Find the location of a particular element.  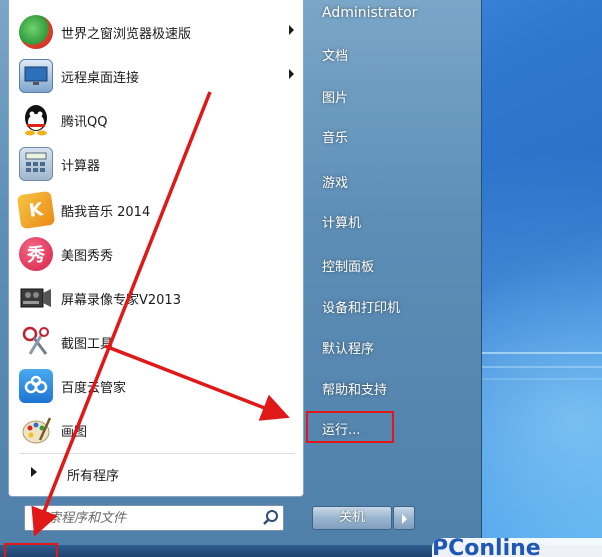

program-item-calculator: 计算器 is located at coordinates (156, 164).